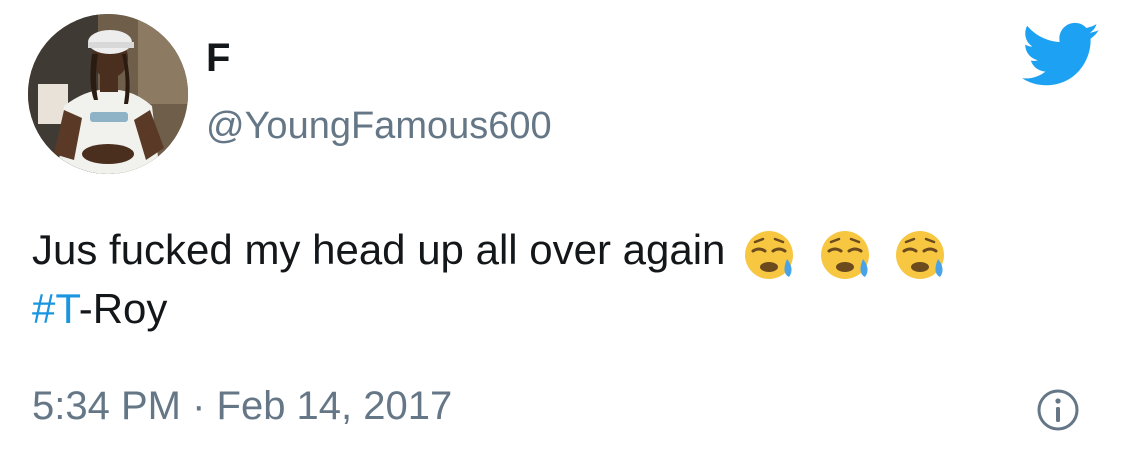 The width and height of the screenshot is (1142, 456). I want to click on avatar, so click(108, 94).